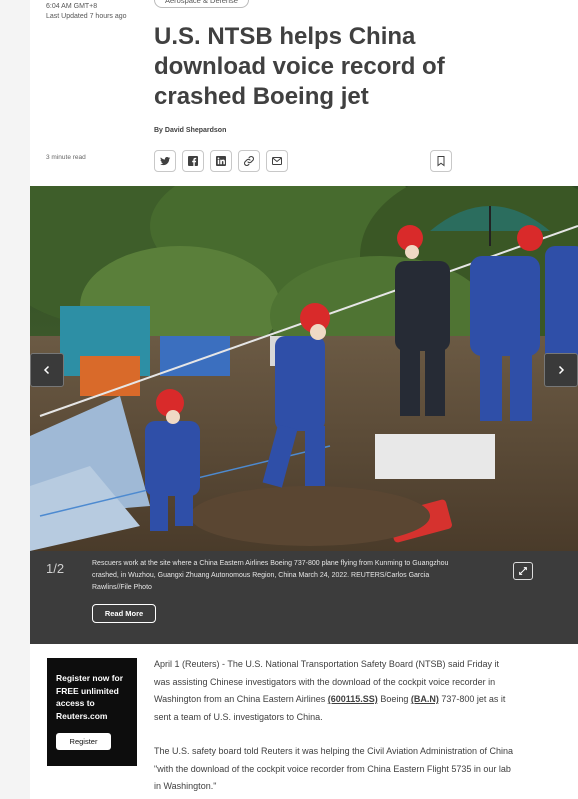  Describe the element at coordinates (66, 157) in the screenshot. I see `read-time: 3 minute read` at that location.